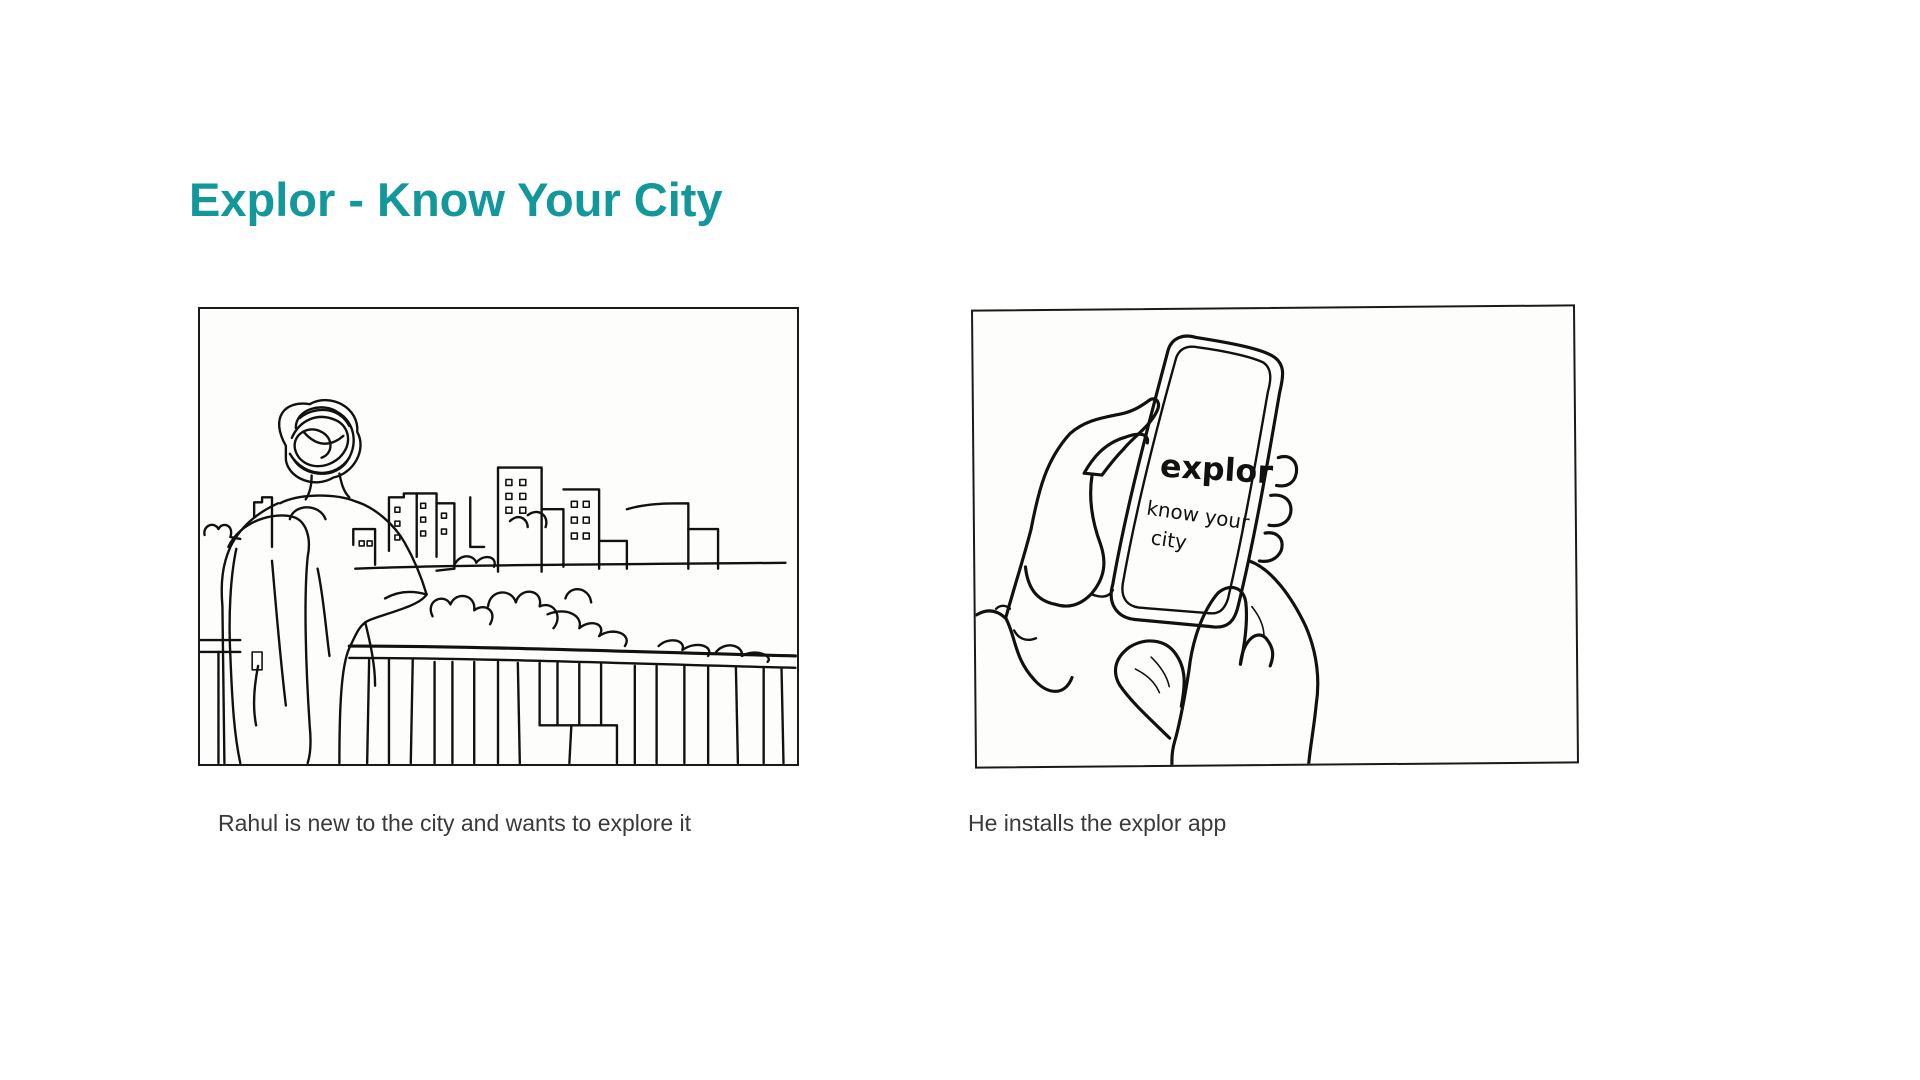 This screenshot has width=1920, height=1080. What do you see at coordinates (1168, 540) in the screenshot?
I see `screen-tagline-line2: city` at bounding box center [1168, 540].